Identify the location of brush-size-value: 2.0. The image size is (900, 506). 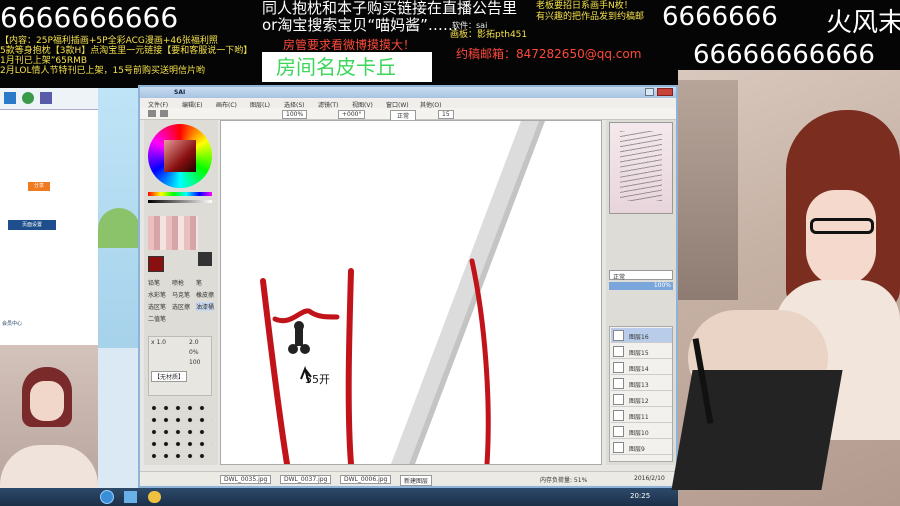
(194, 342).